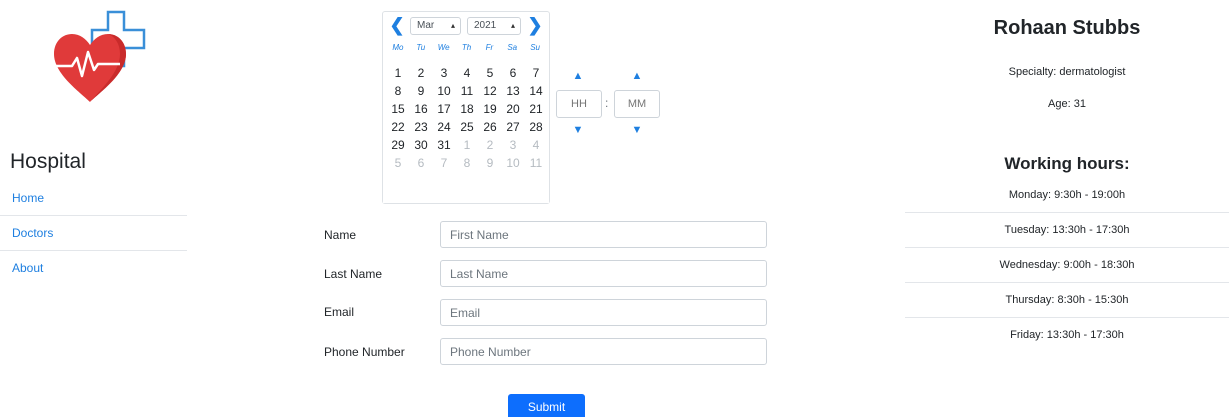 The height and width of the screenshot is (417, 1229). What do you see at coordinates (100, 56) in the screenshot?
I see `hospital-logo-icon` at bounding box center [100, 56].